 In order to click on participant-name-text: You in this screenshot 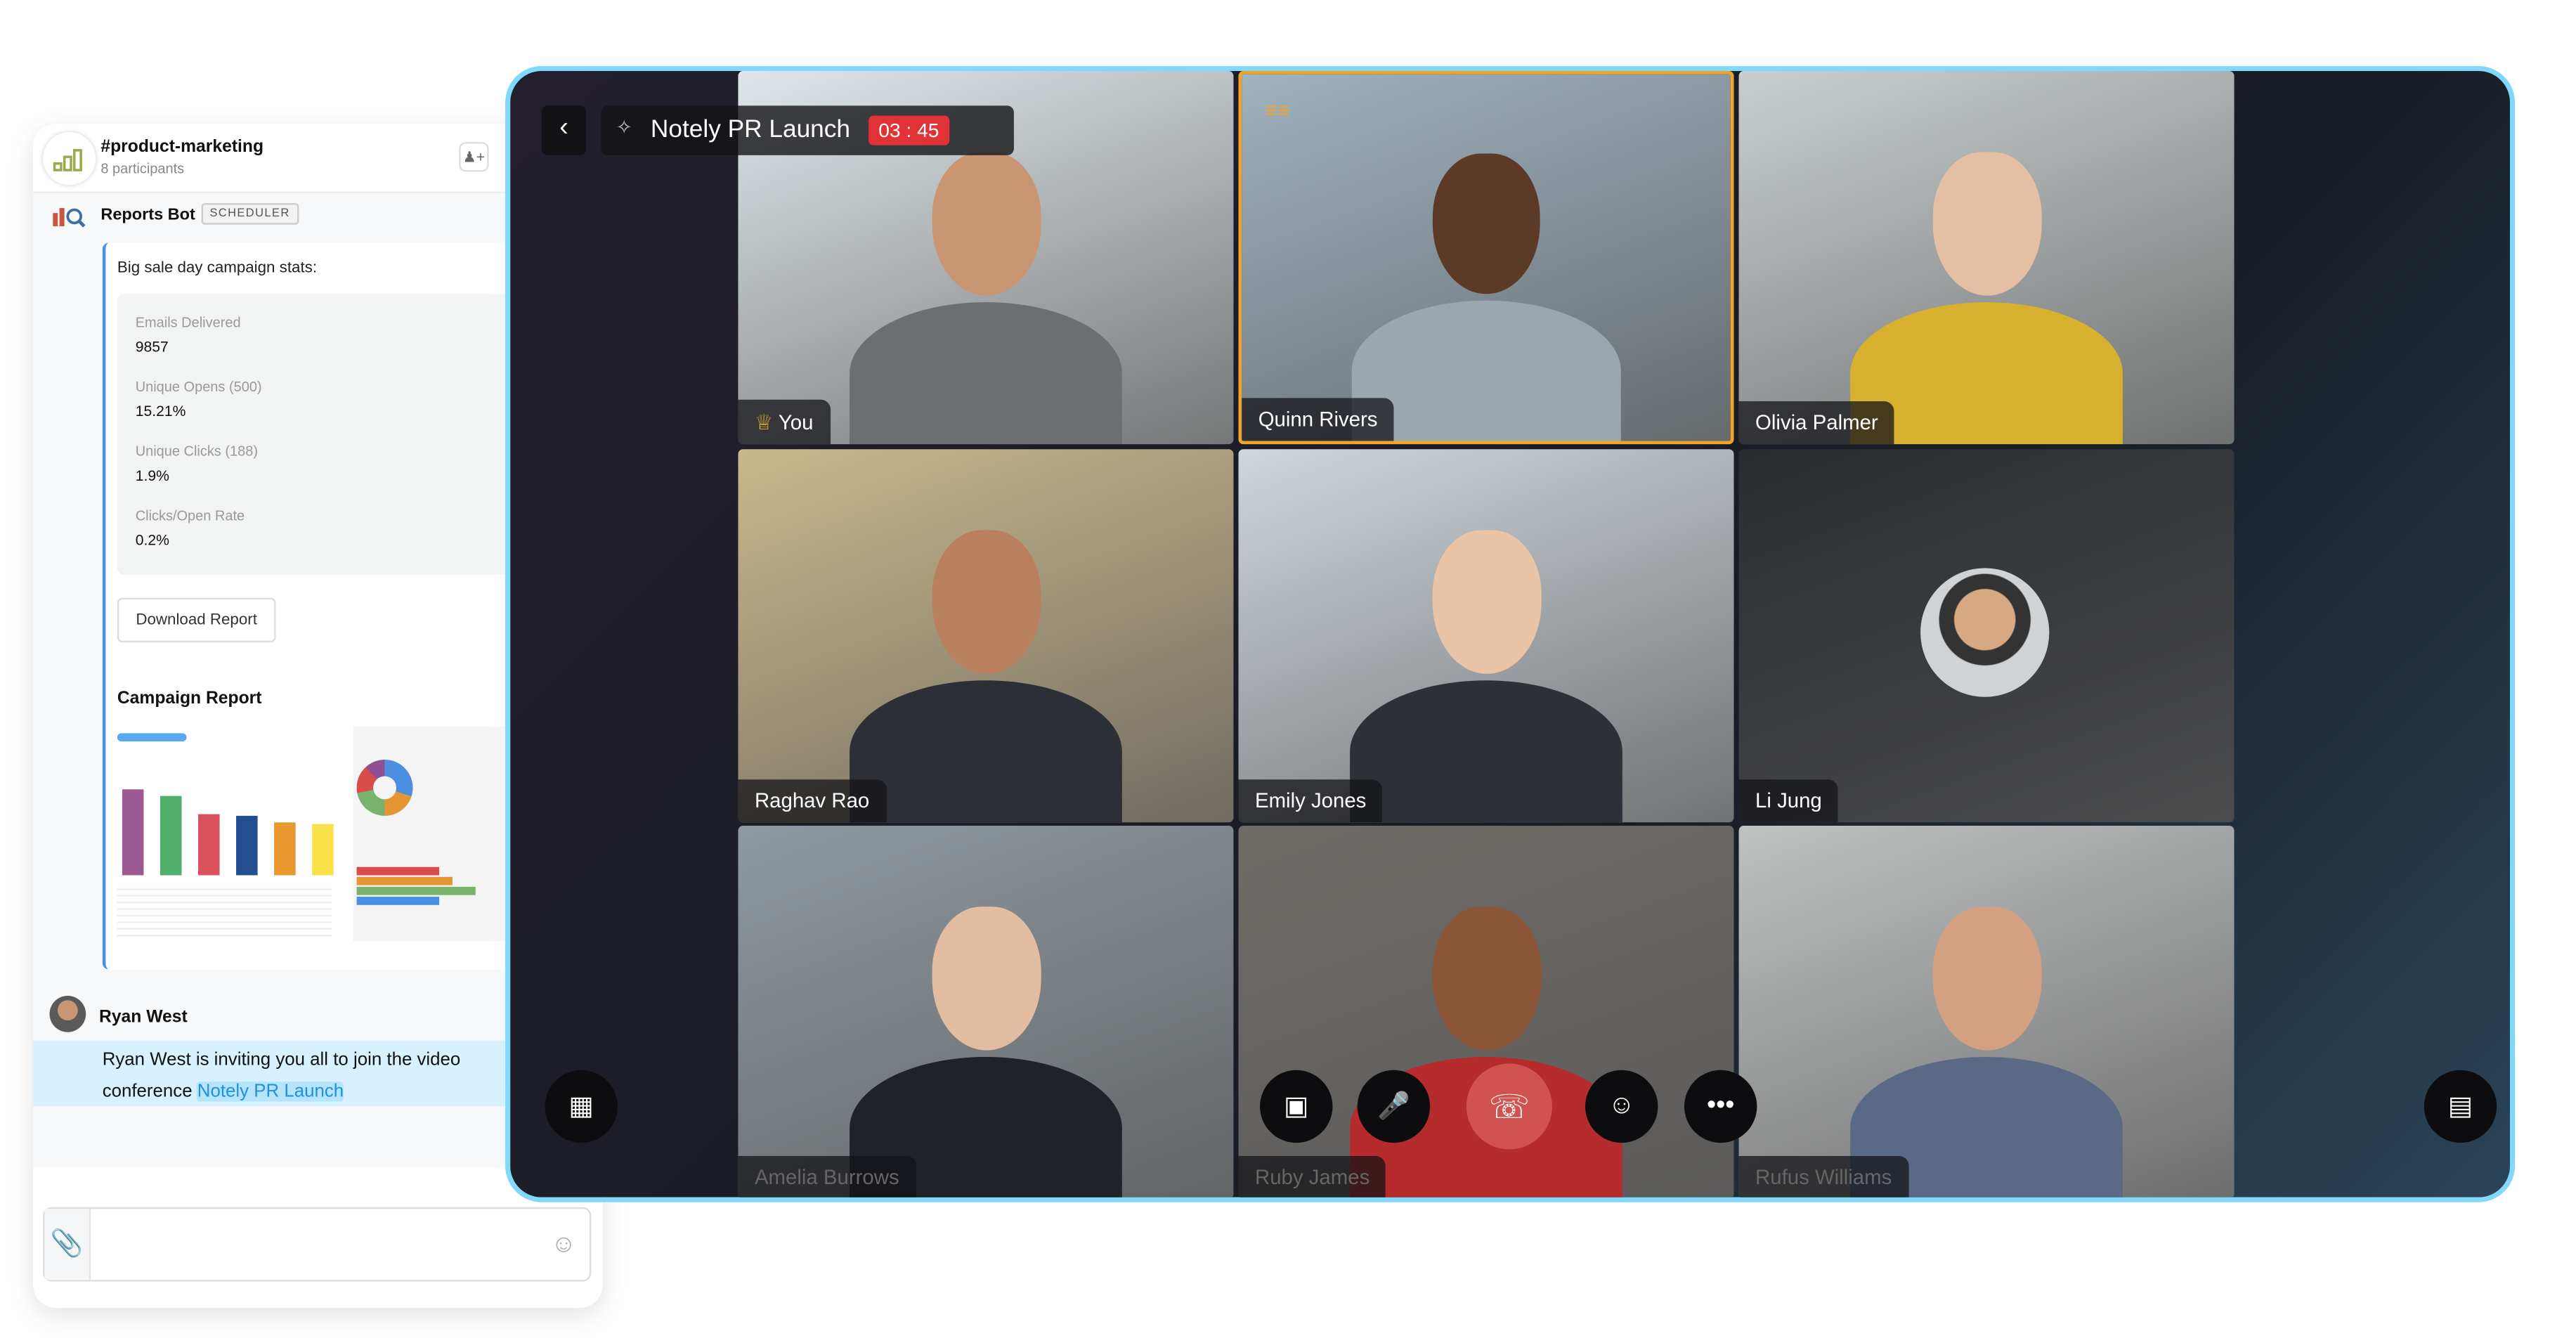, I will do `click(796, 423)`.